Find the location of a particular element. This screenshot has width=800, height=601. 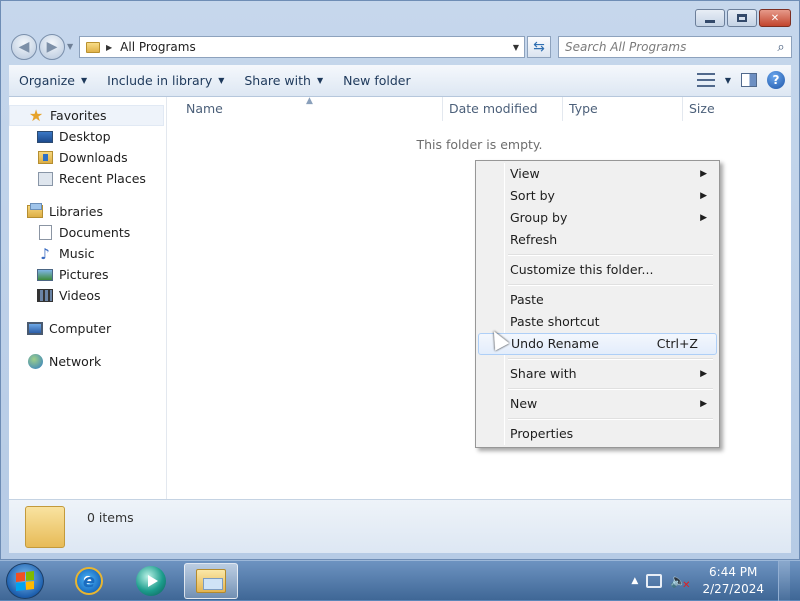

item-count: 0 items is located at coordinates (110, 517).